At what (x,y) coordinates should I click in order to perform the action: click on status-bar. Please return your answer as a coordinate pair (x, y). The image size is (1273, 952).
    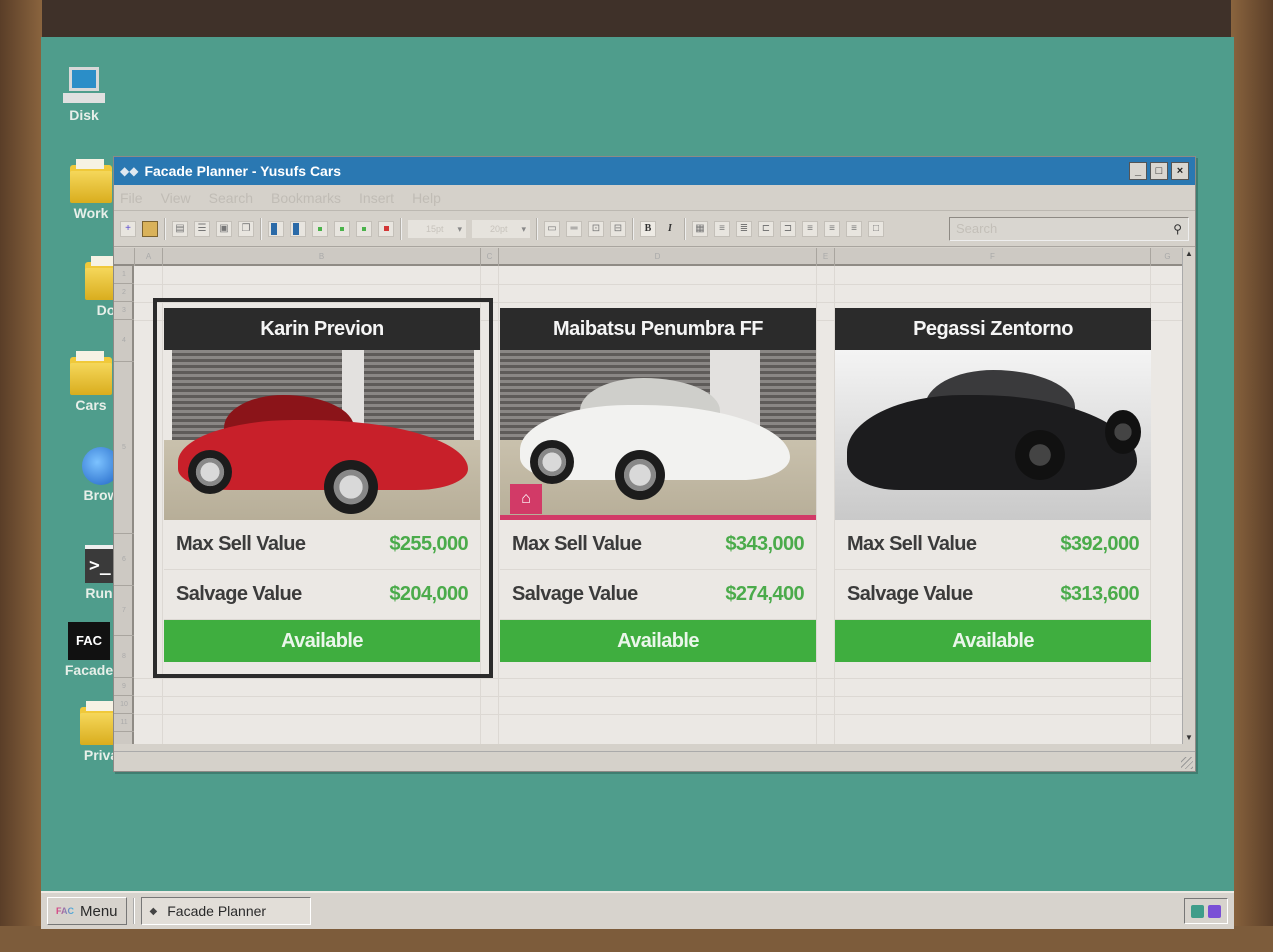
    Looking at the image, I should click on (654, 761).